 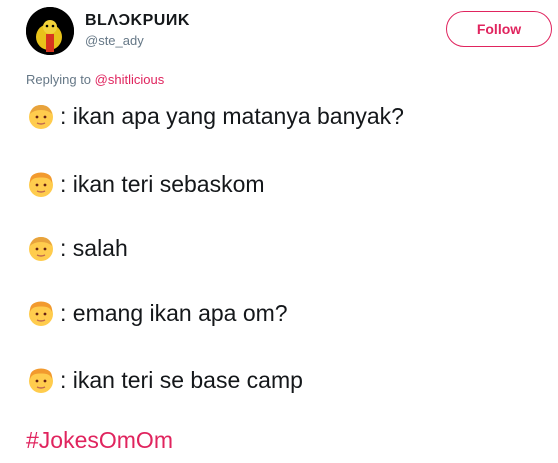 What do you see at coordinates (137, 41) in the screenshot?
I see `user-handle: @ste_ady` at bounding box center [137, 41].